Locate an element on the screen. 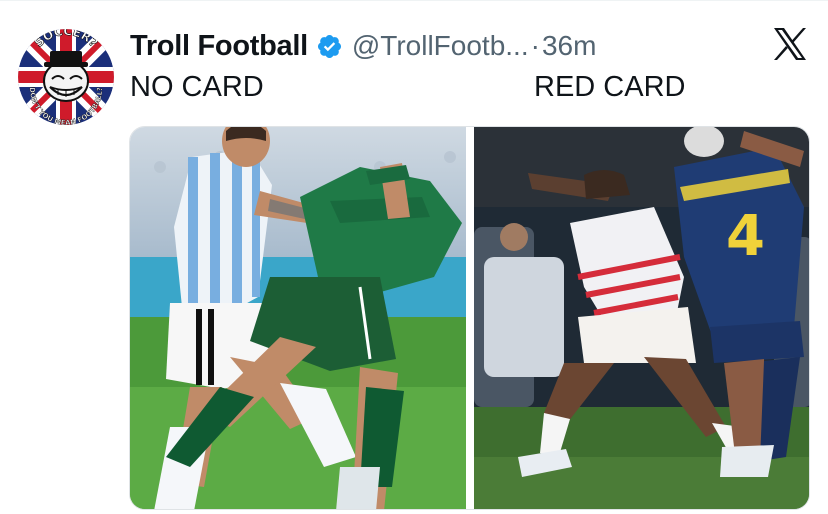 This screenshot has width=828, height=514. photo-right-jersey-number: 4 is located at coordinates (745, 236).